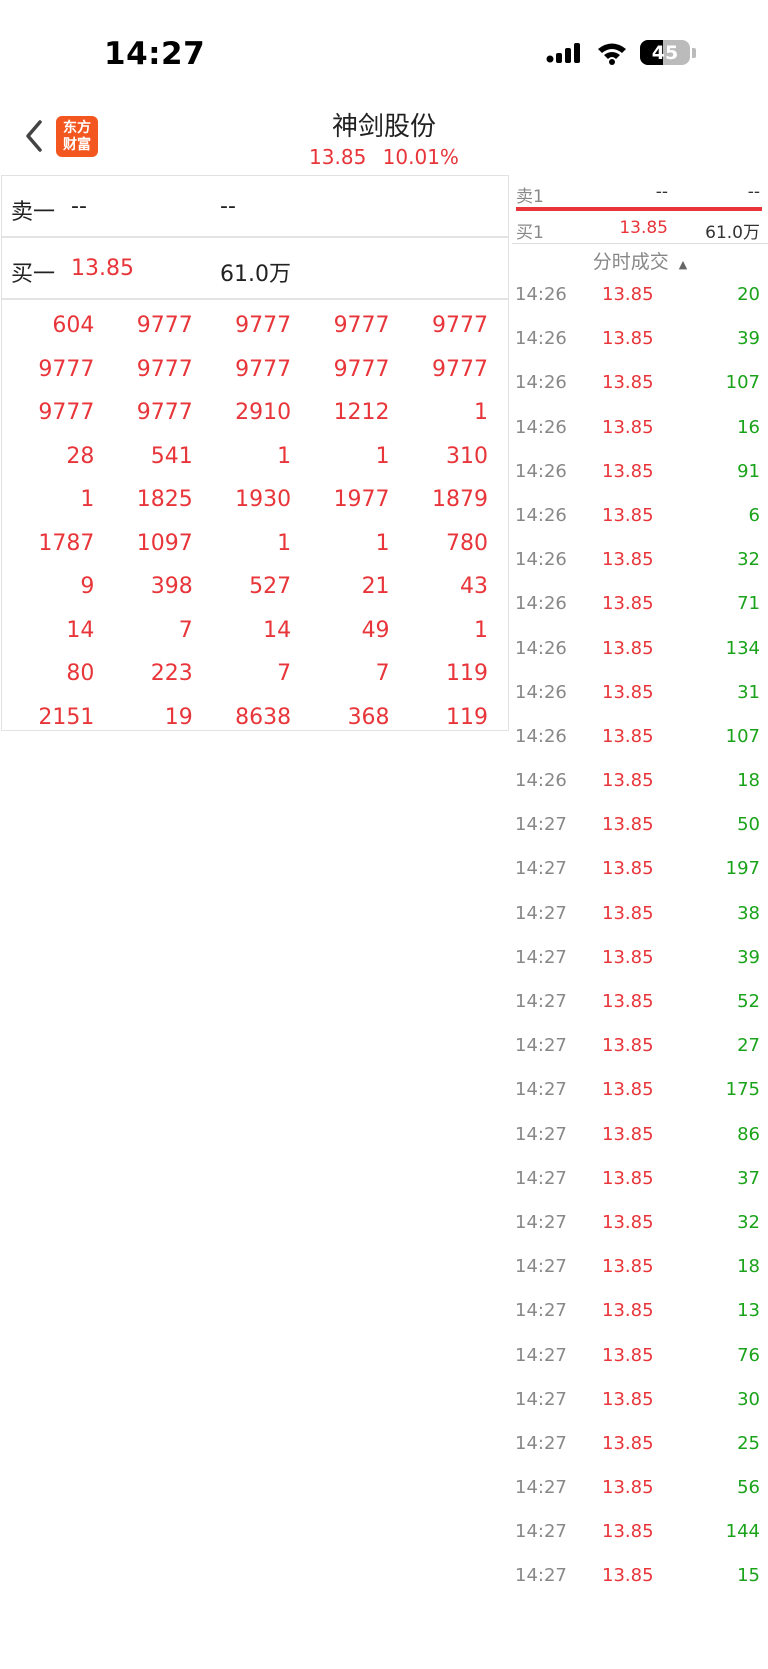 This screenshot has height=1669, width=768. I want to click on tick-row: 14:27 13.85 15, so click(640, 1583).